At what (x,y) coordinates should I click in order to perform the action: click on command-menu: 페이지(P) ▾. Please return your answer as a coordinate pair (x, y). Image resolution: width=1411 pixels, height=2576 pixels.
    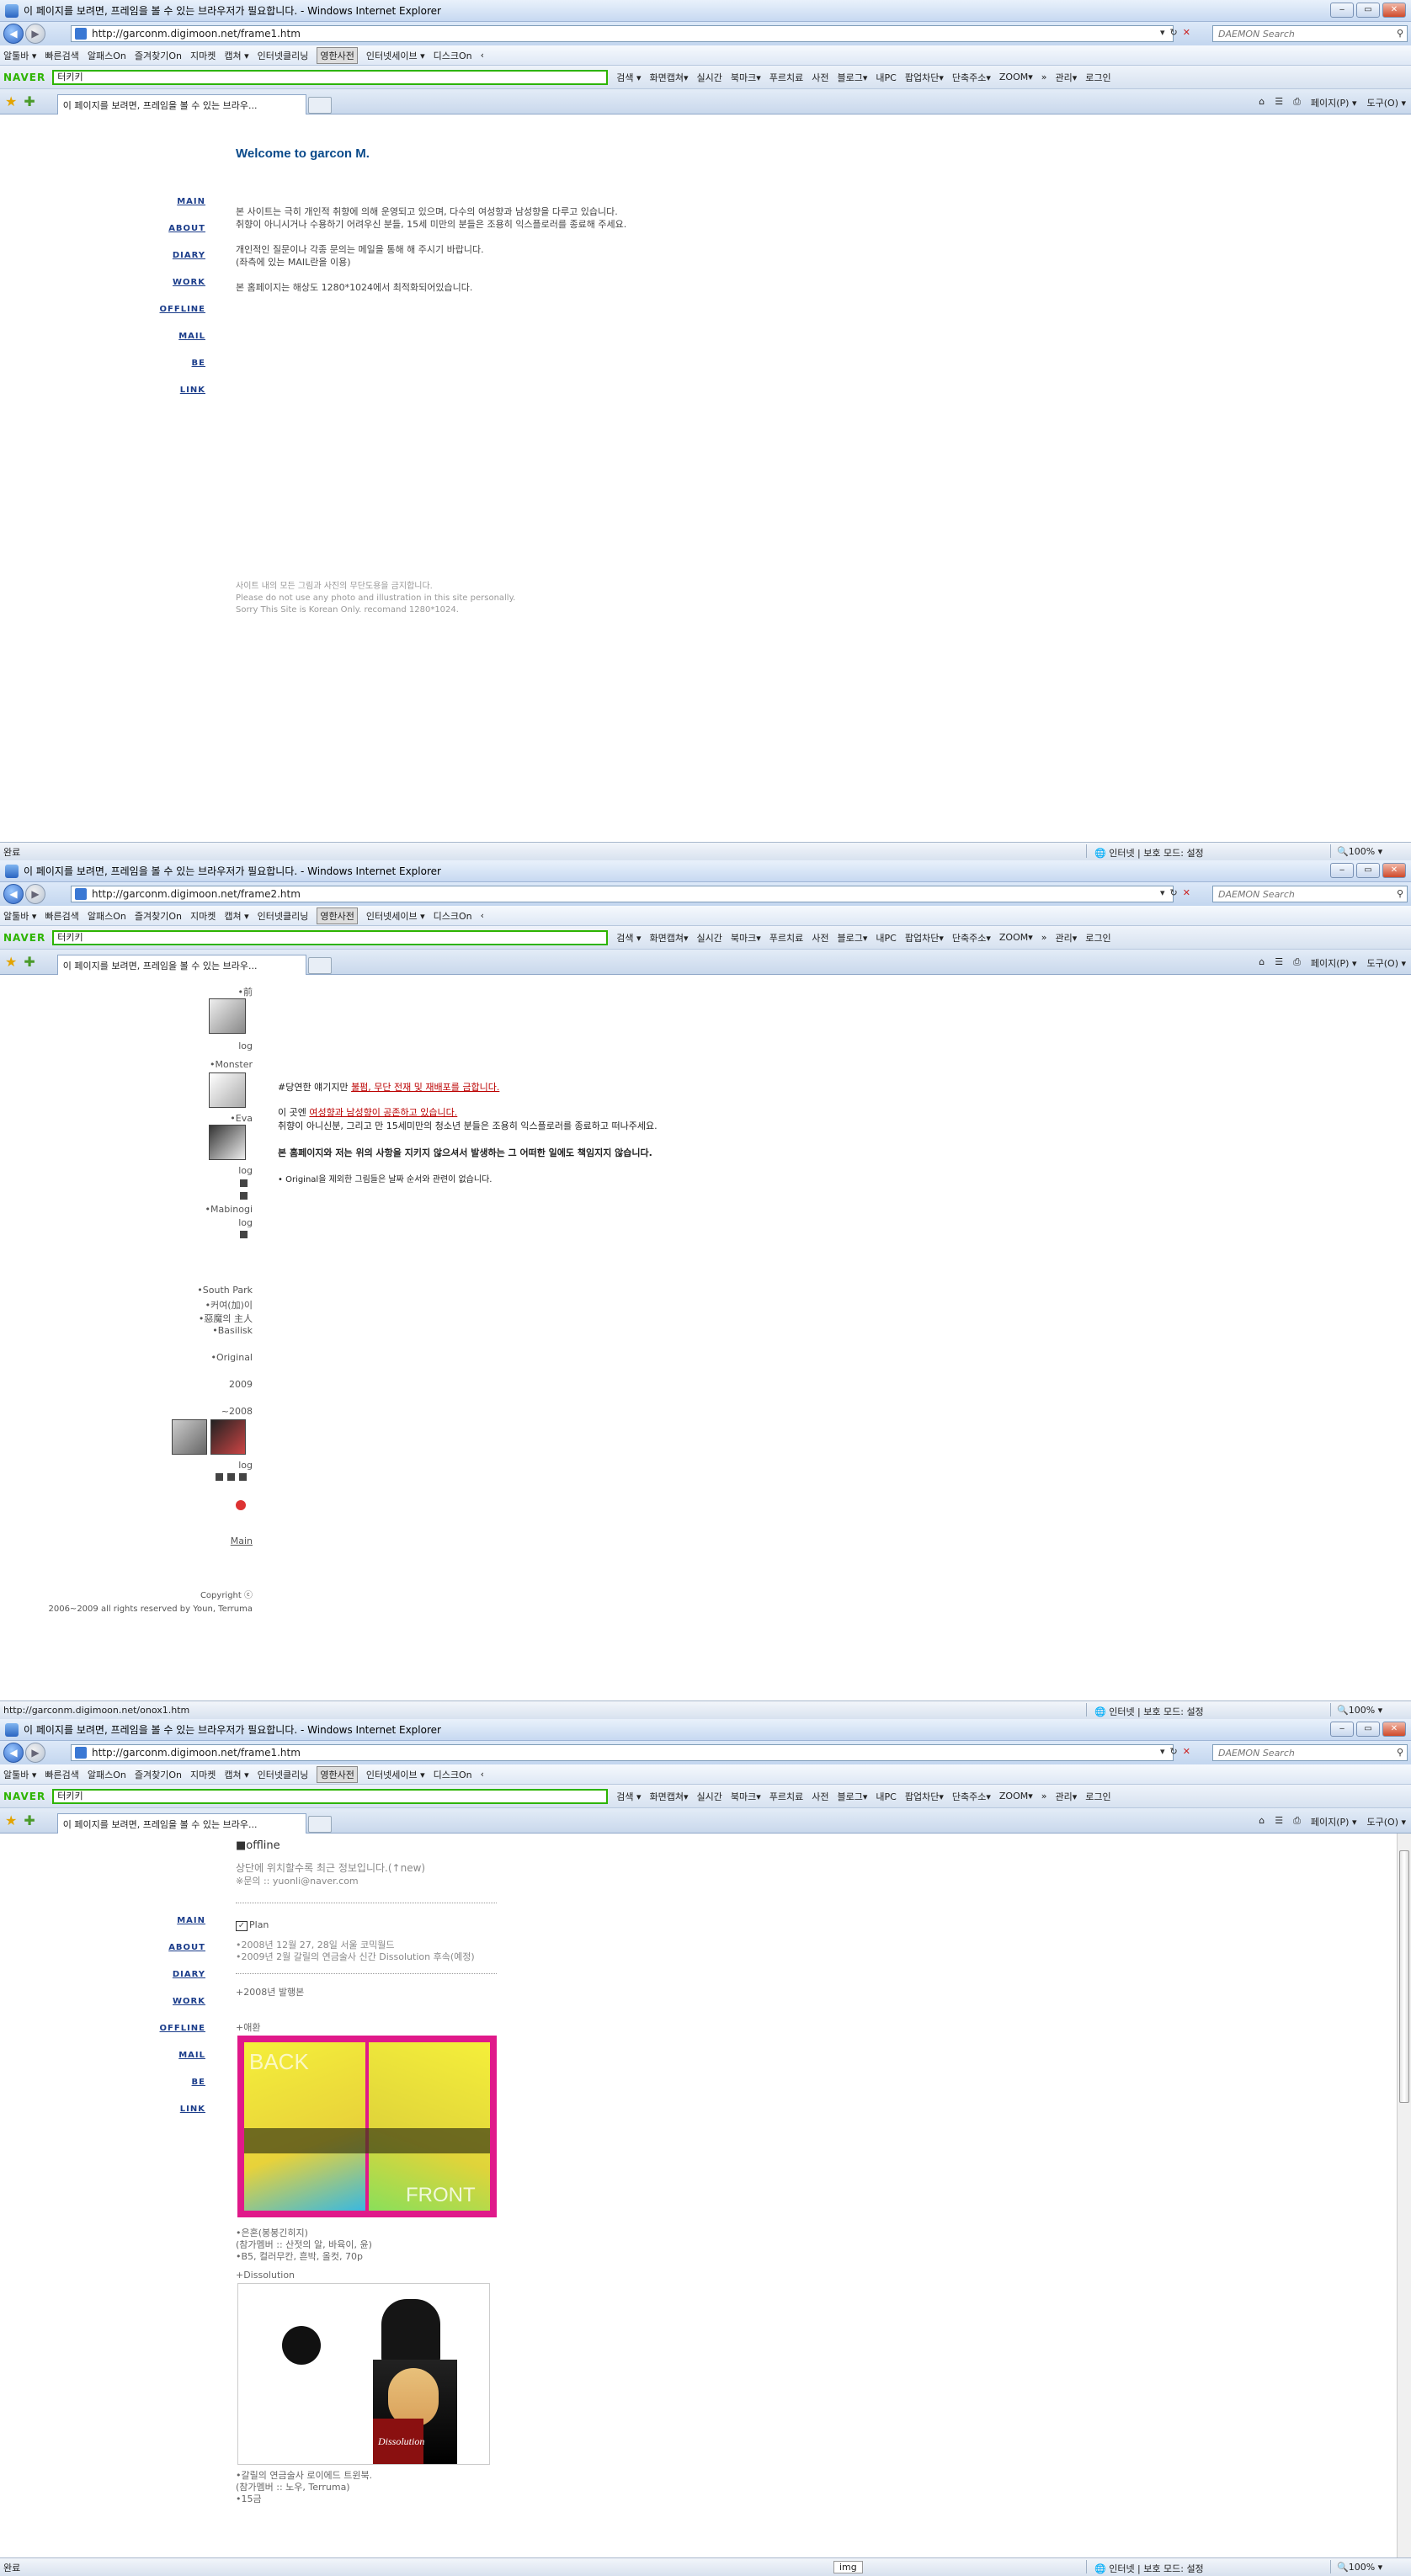
    Looking at the image, I should click on (1334, 963).